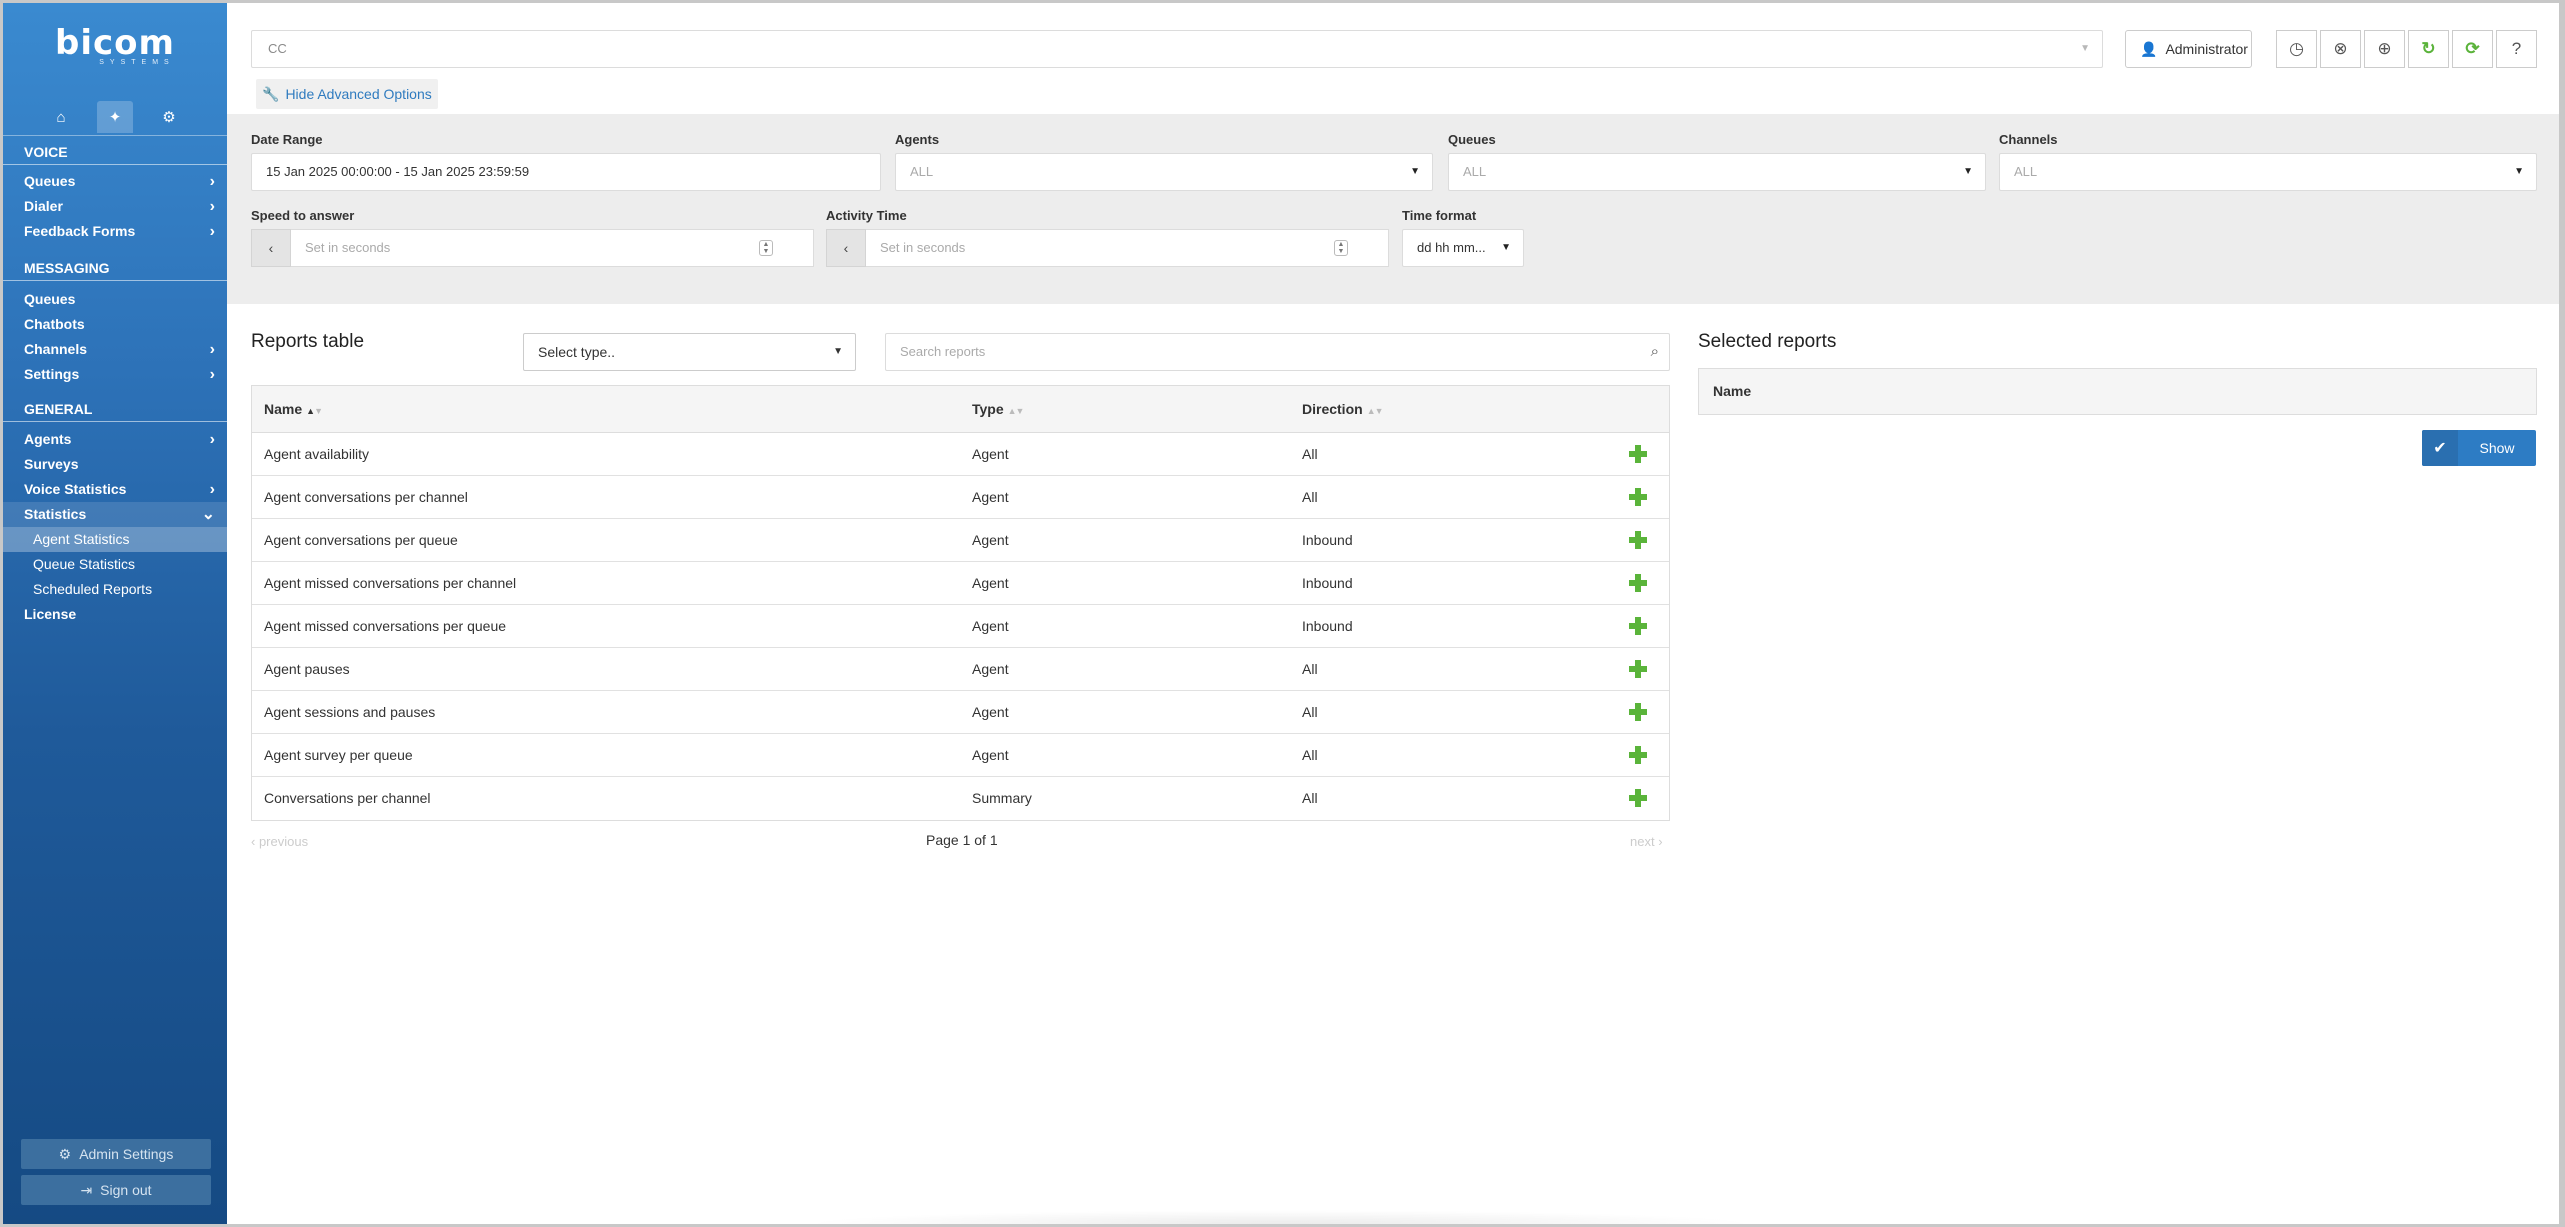 The width and height of the screenshot is (2565, 1227). I want to click on search-reports-input: Search reports ⌕, so click(1277, 352).